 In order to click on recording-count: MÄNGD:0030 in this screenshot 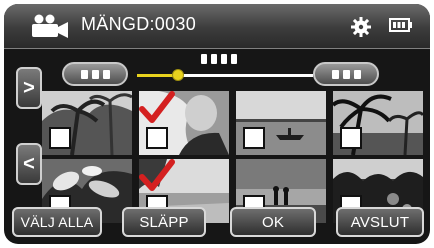, I will do `click(139, 24)`.